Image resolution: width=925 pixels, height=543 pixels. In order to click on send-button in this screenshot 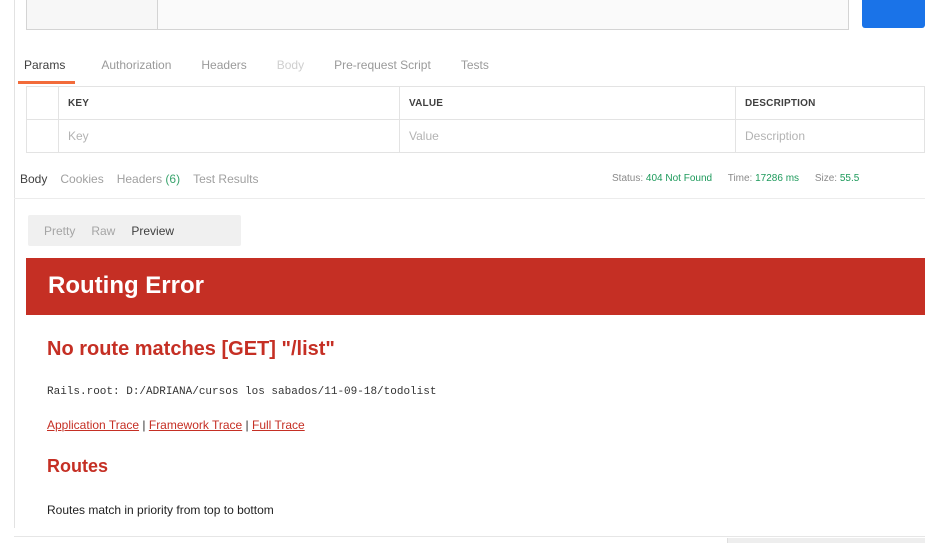, I will do `click(893, 14)`.